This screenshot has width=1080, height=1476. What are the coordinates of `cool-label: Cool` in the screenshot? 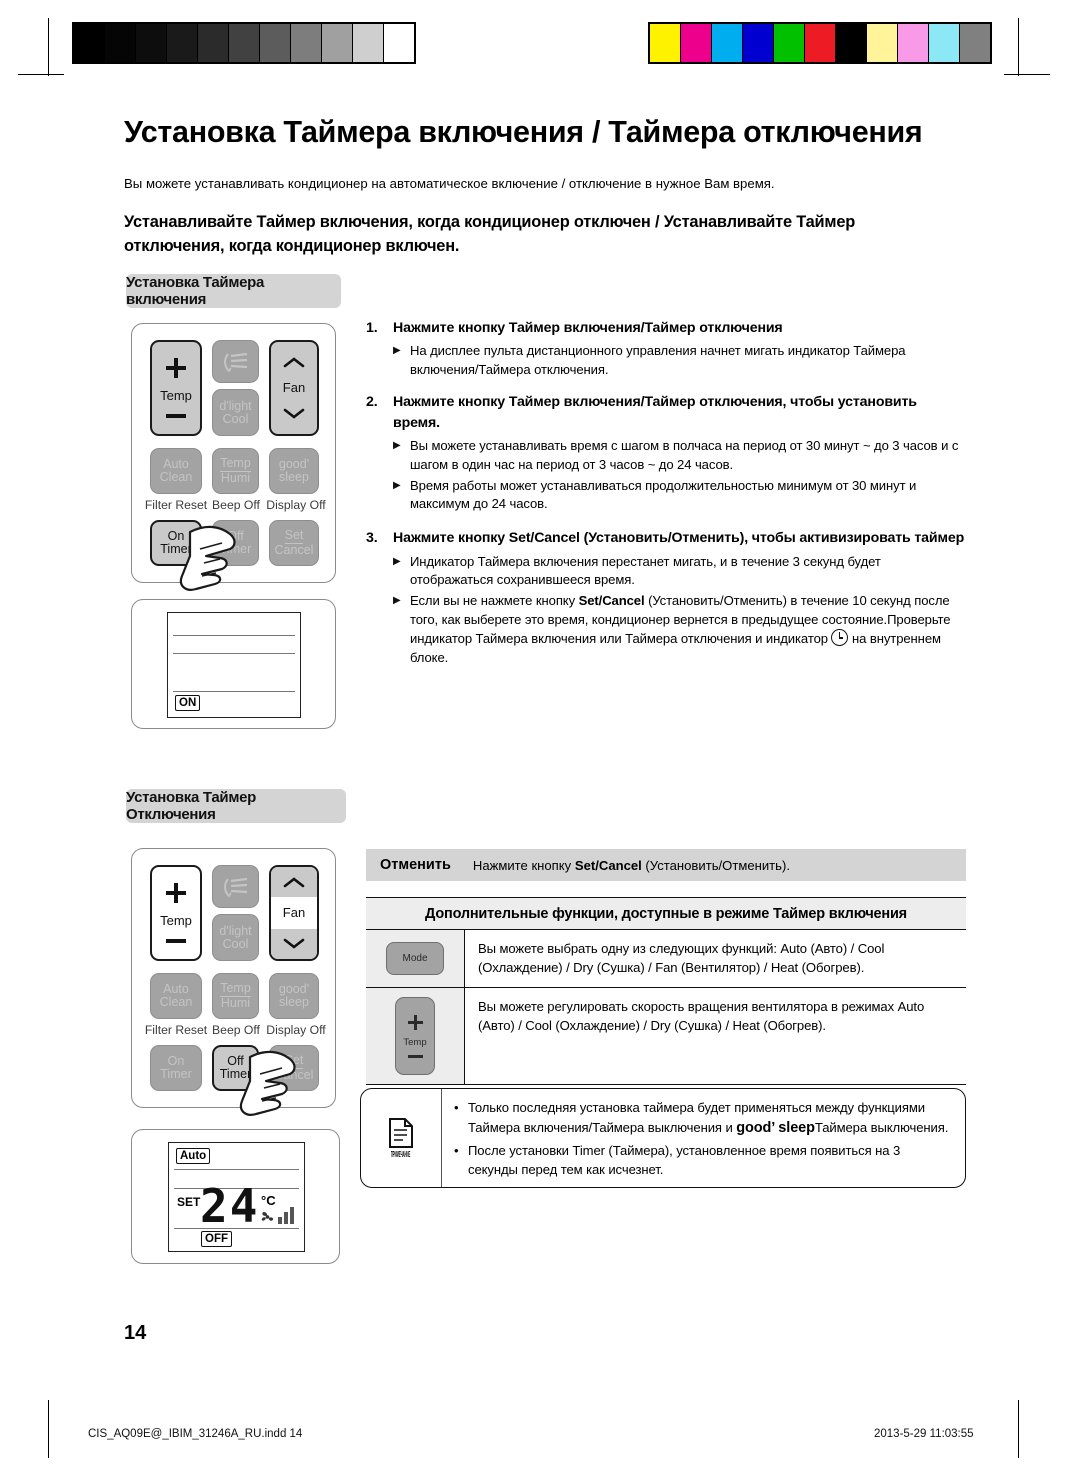 It's located at (235, 418).